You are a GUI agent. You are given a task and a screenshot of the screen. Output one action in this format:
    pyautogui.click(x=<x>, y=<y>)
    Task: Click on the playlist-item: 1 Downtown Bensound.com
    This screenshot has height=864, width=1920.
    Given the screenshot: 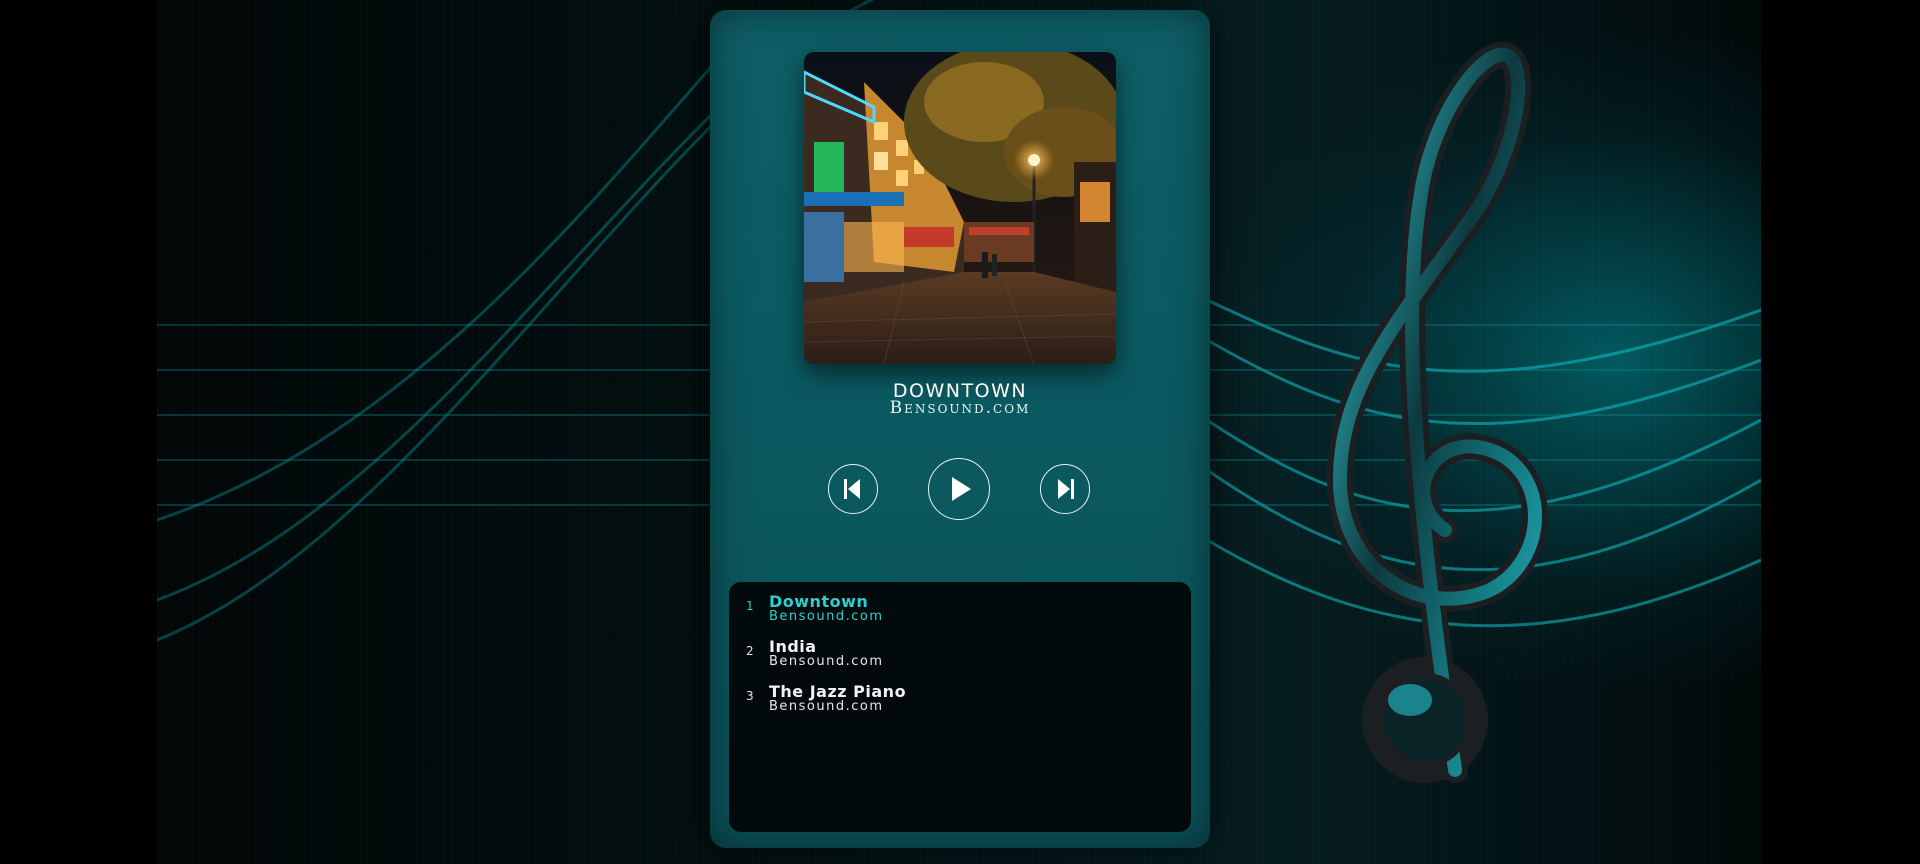 What is the action you would take?
    pyautogui.click(x=960, y=603)
    